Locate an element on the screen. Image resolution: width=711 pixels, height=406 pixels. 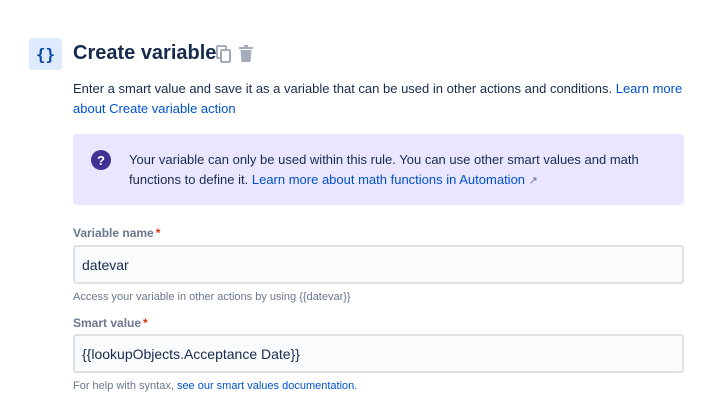
question-icon: ? is located at coordinates (101, 160).